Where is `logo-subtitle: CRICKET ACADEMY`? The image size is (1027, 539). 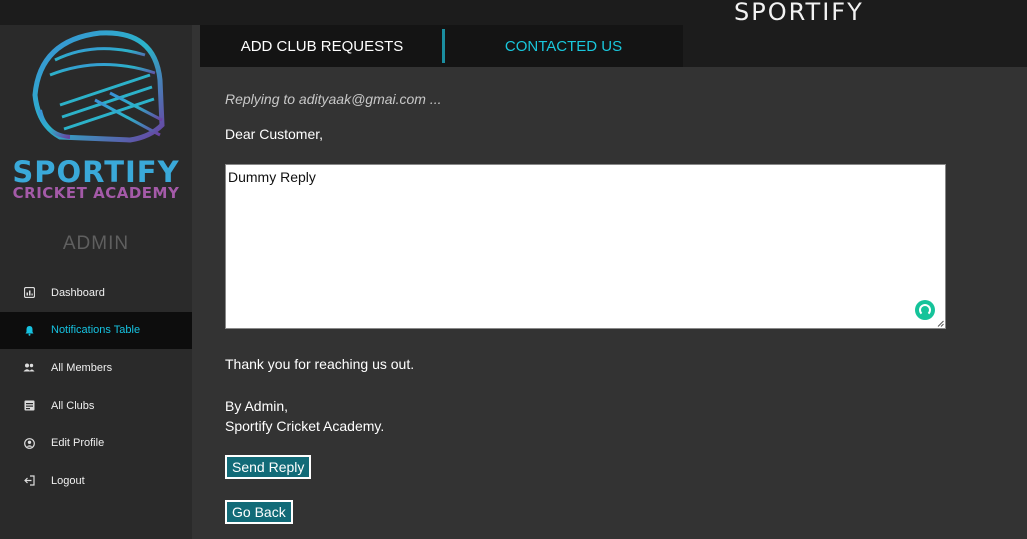
logo-subtitle: CRICKET ACADEMY is located at coordinates (96, 193).